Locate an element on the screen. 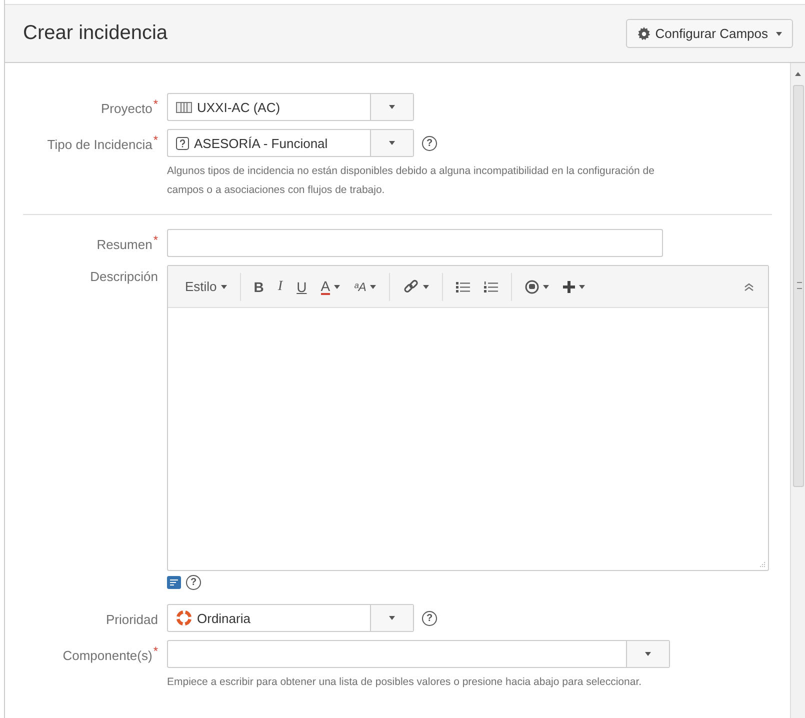 The width and height of the screenshot is (805, 718). color-button: A is located at coordinates (331, 286).